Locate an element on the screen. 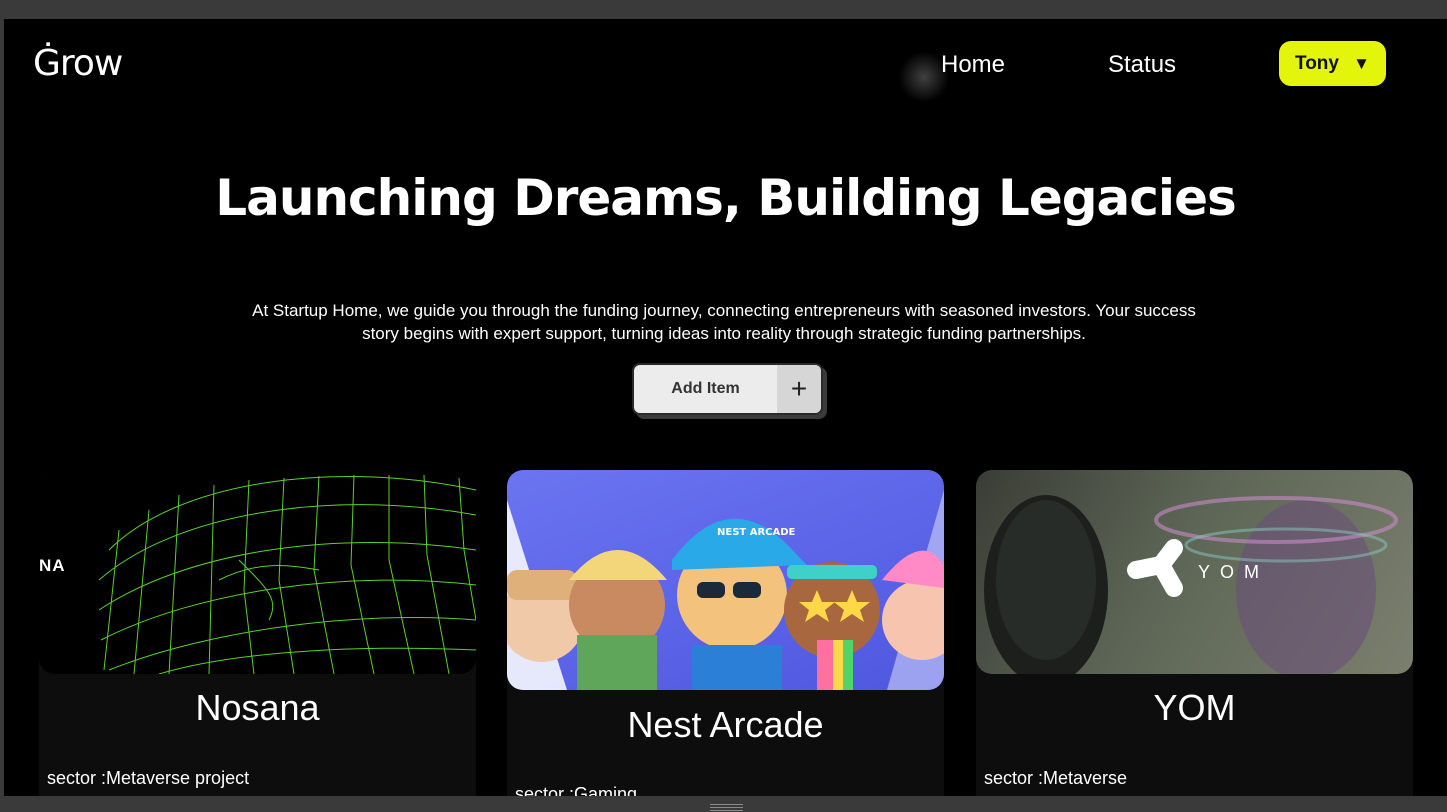  caret-down-icon: ▼ is located at coordinates (1361, 63).